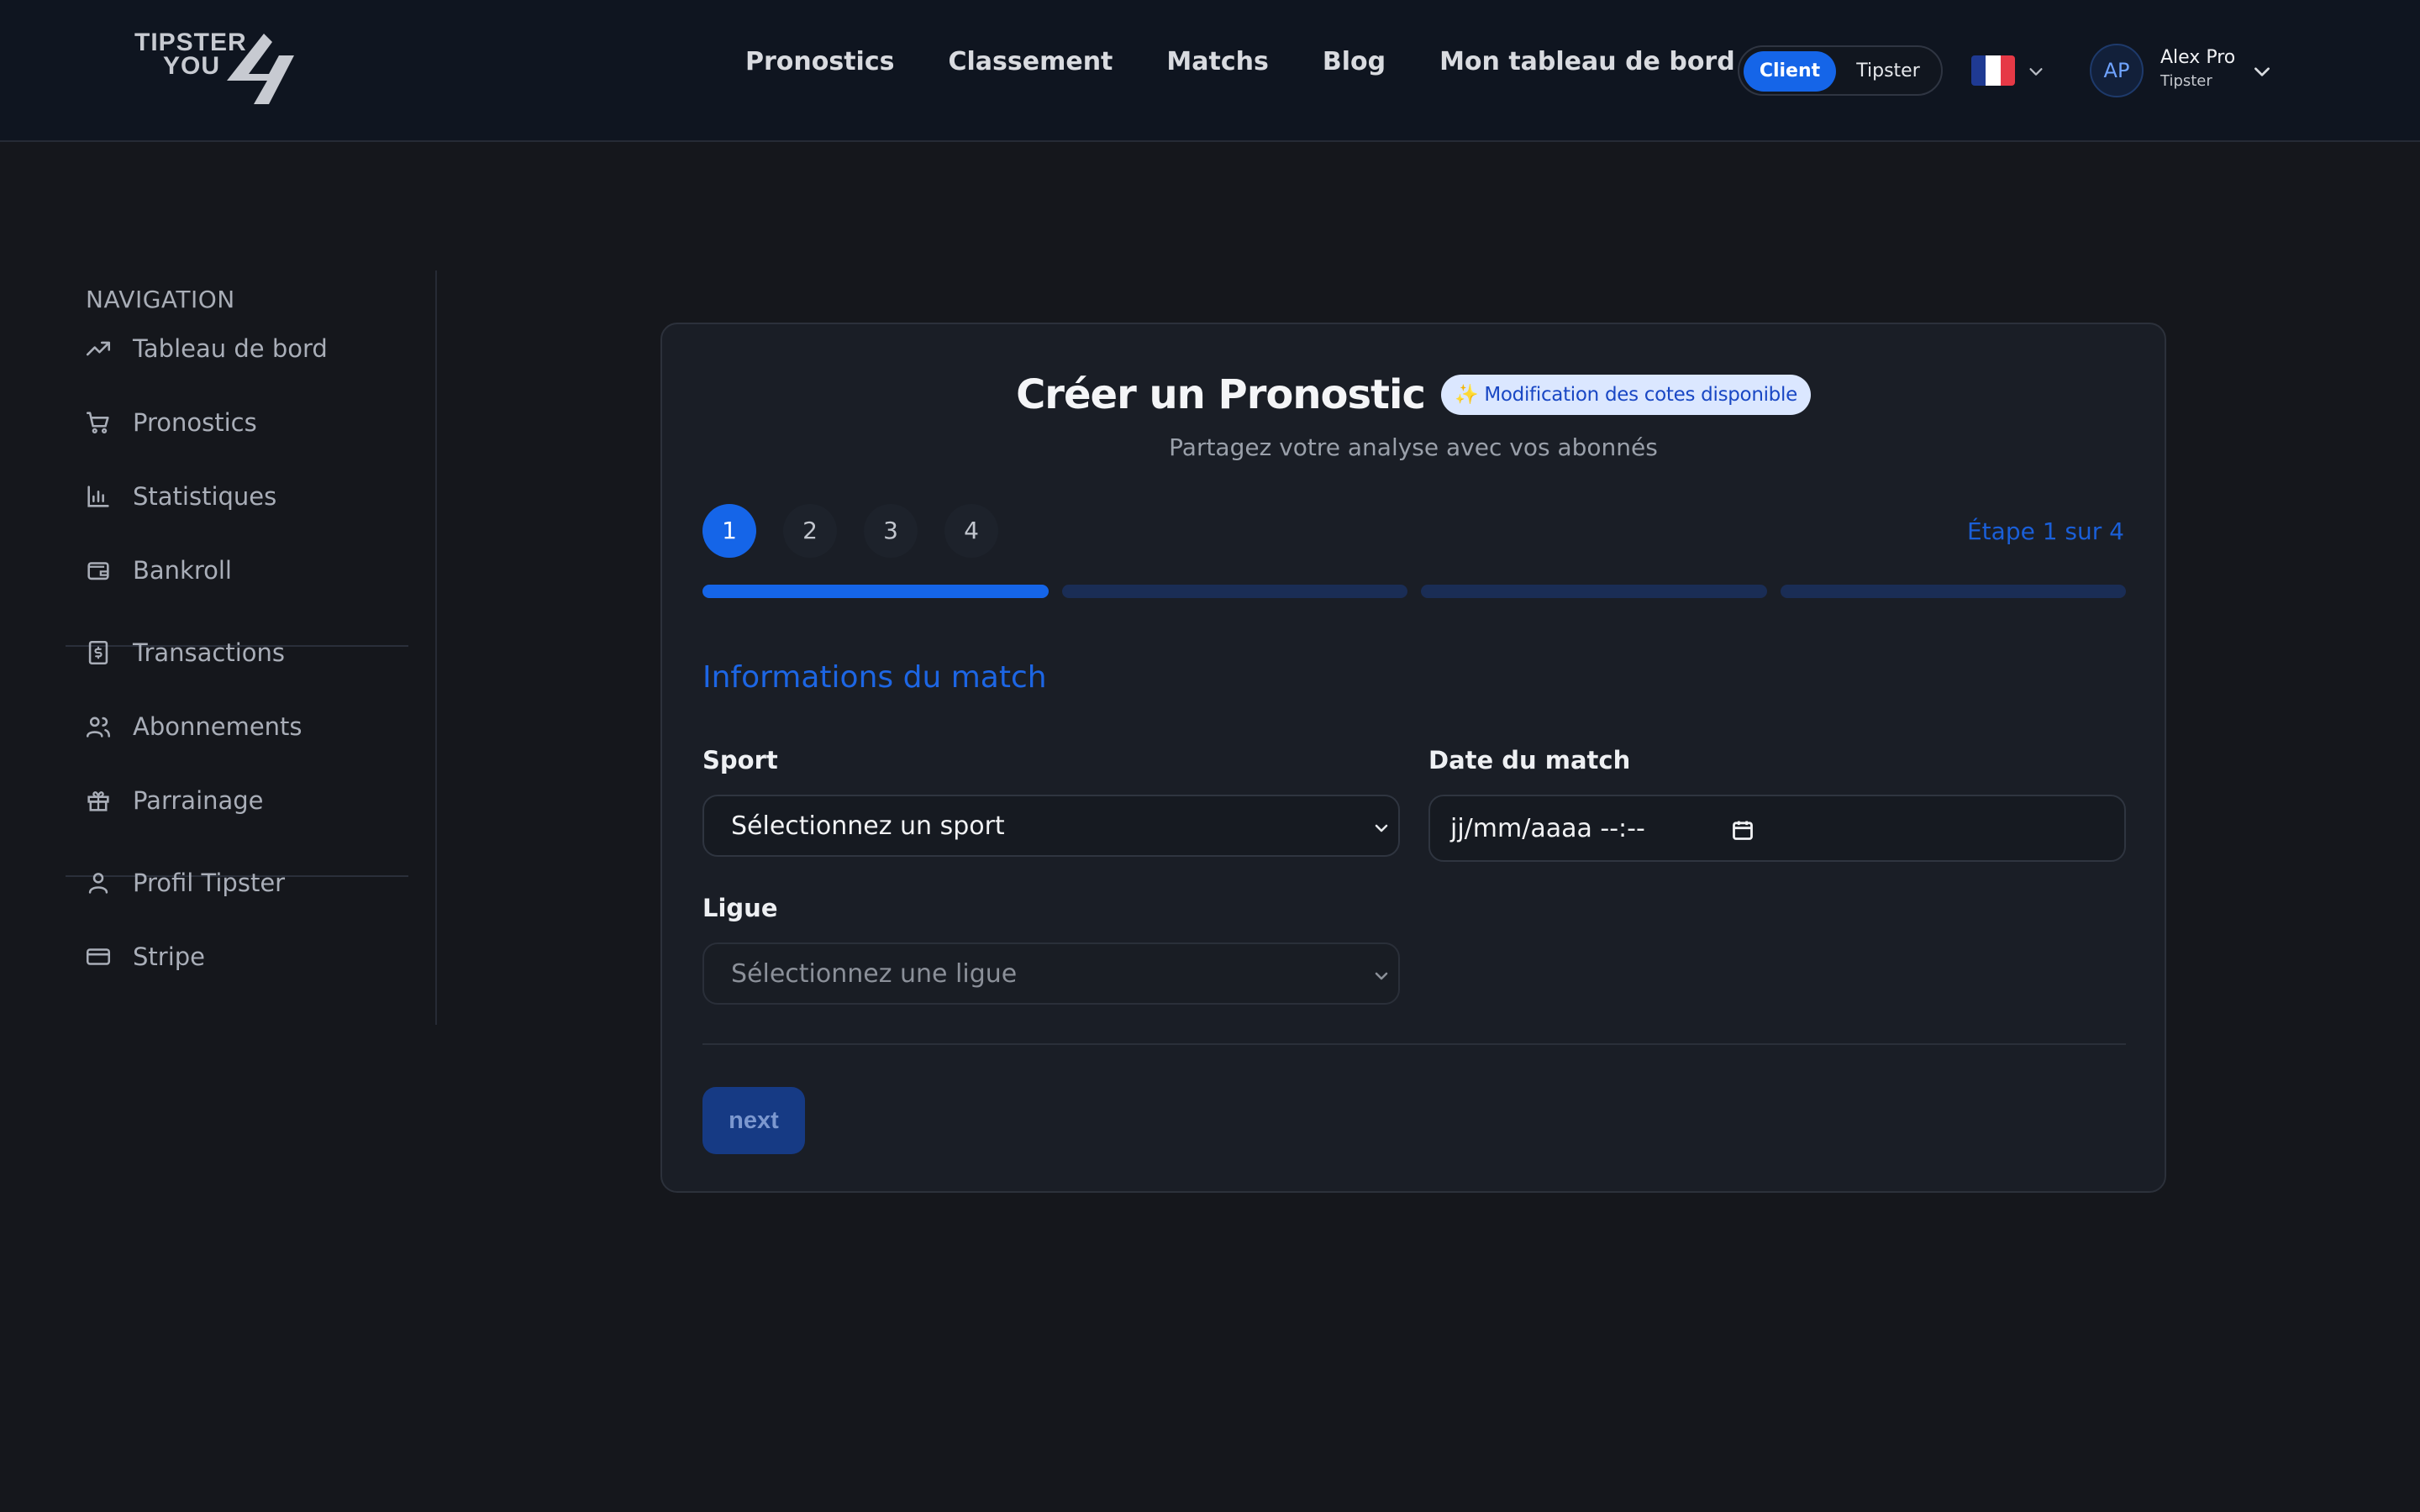 The width and height of the screenshot is (2420, 1512). I want to click on sidebar-item-statistiques: Statistiques, so click(243, 496).